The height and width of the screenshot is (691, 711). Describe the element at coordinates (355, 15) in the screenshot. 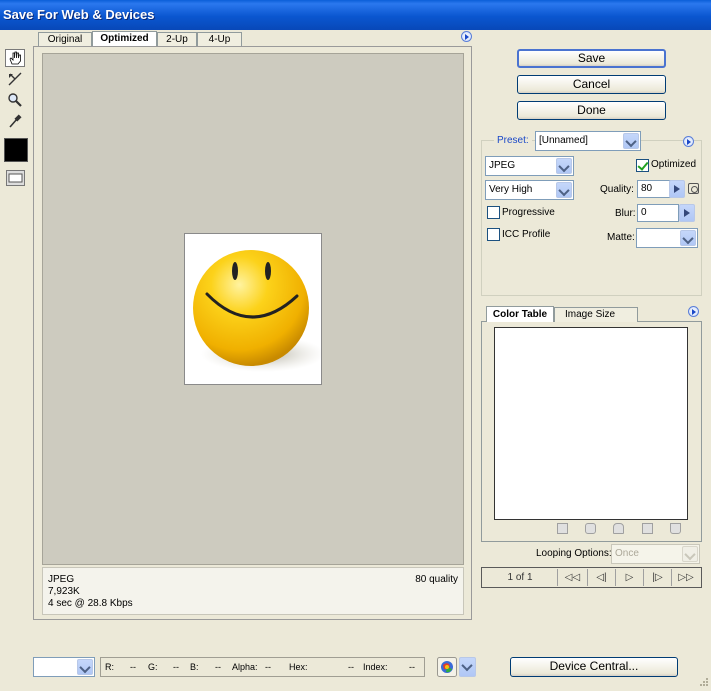

I see `title-bar: Save For Web & Devices` at that location.